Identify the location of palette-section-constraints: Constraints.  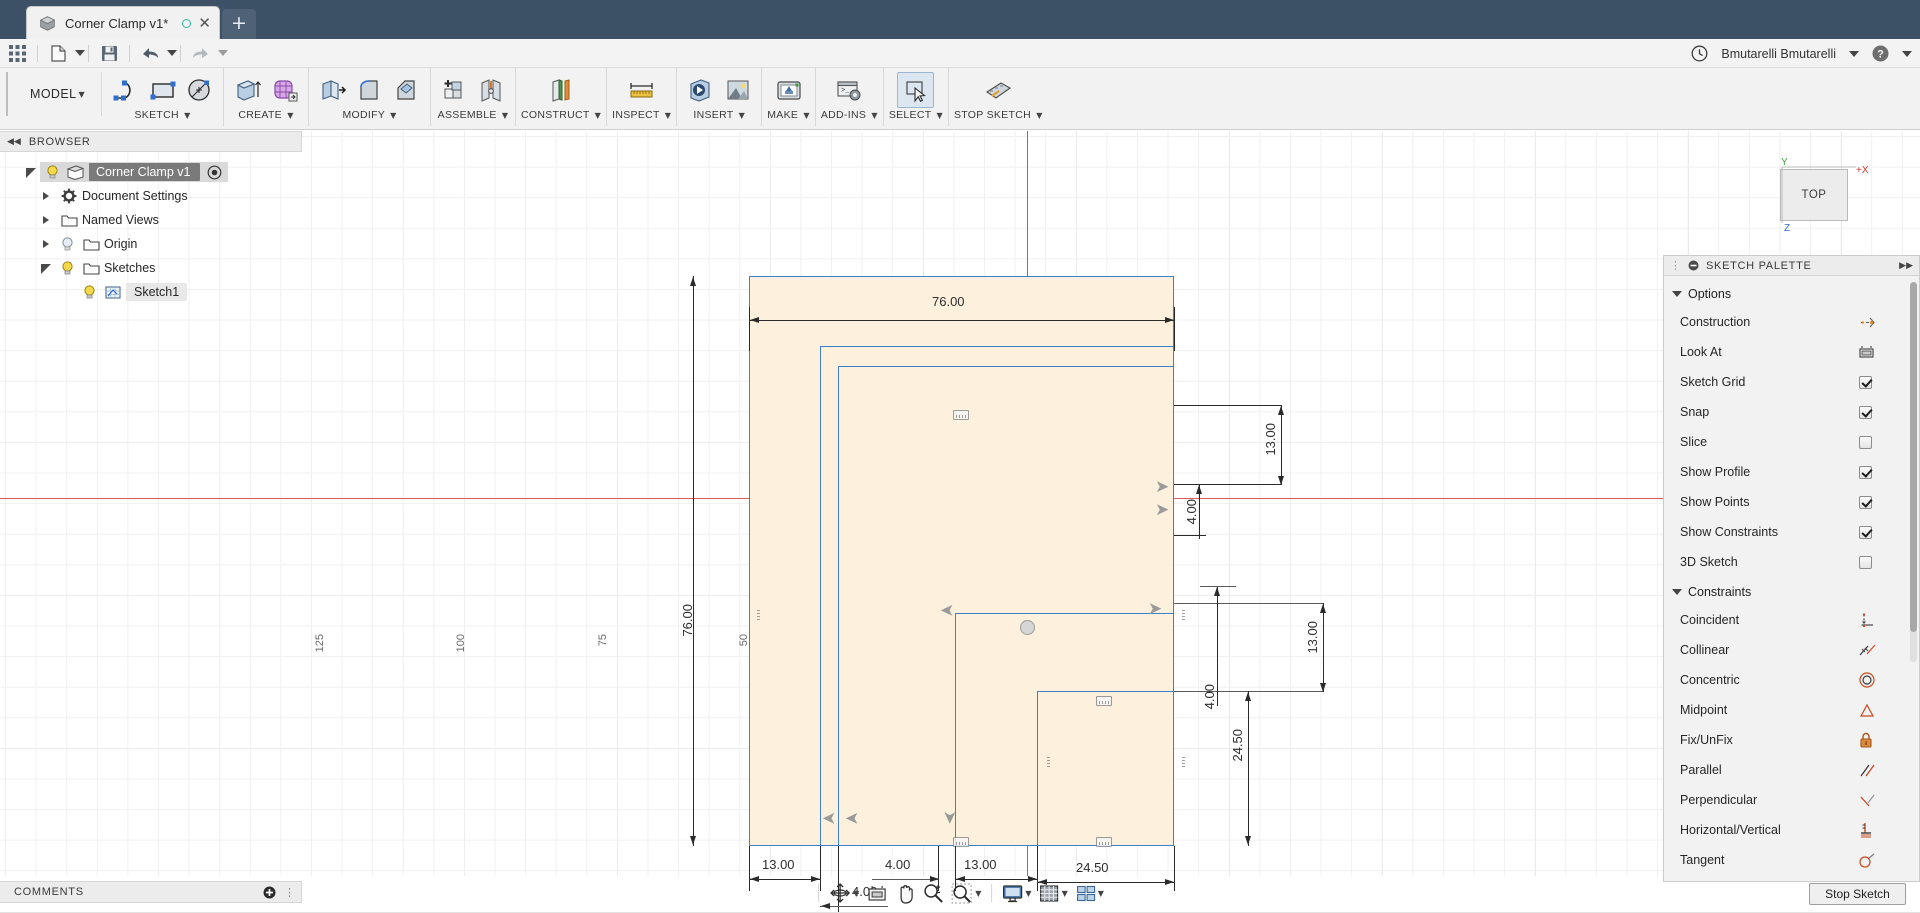
(1791, 591).